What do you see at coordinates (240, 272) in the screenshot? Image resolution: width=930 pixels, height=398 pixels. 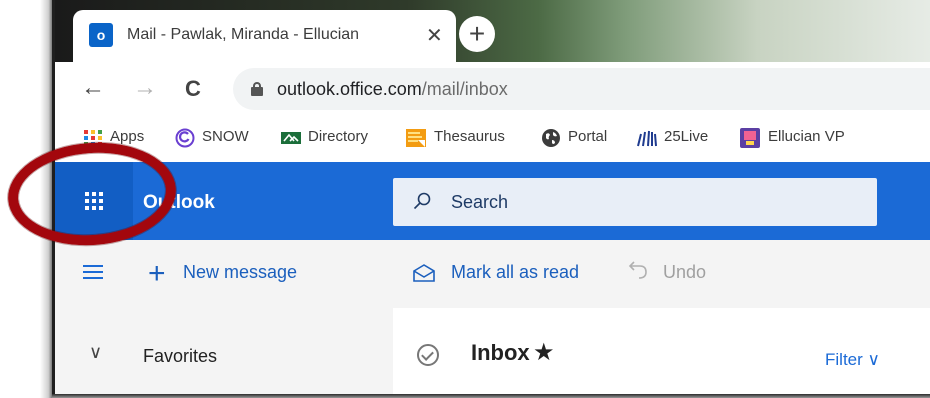 I see `new-message-button: New message` at bounding box center [240, 272].